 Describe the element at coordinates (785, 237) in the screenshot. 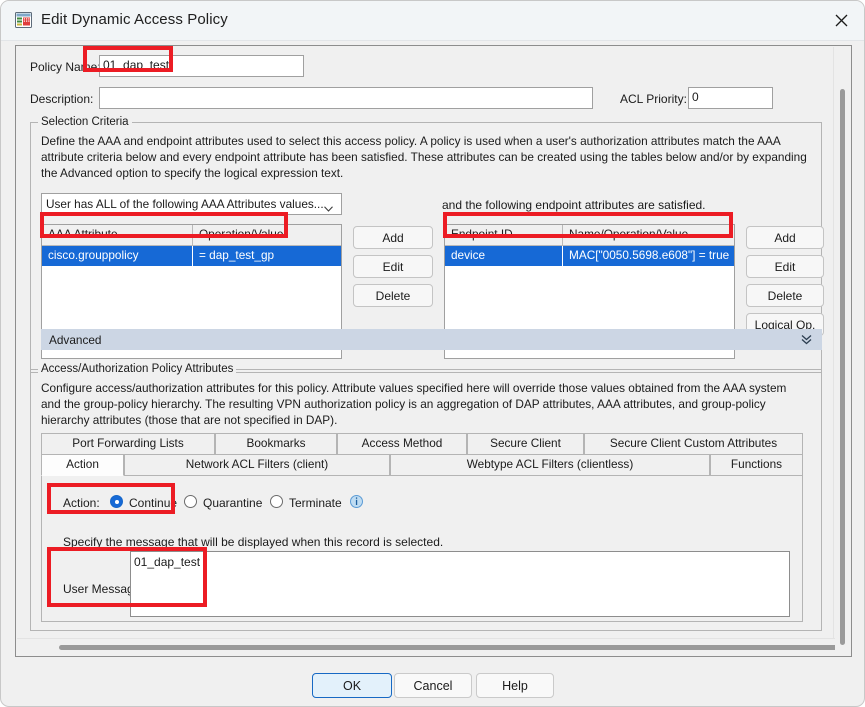

I see `endpoint-add-button: Add` at that location.